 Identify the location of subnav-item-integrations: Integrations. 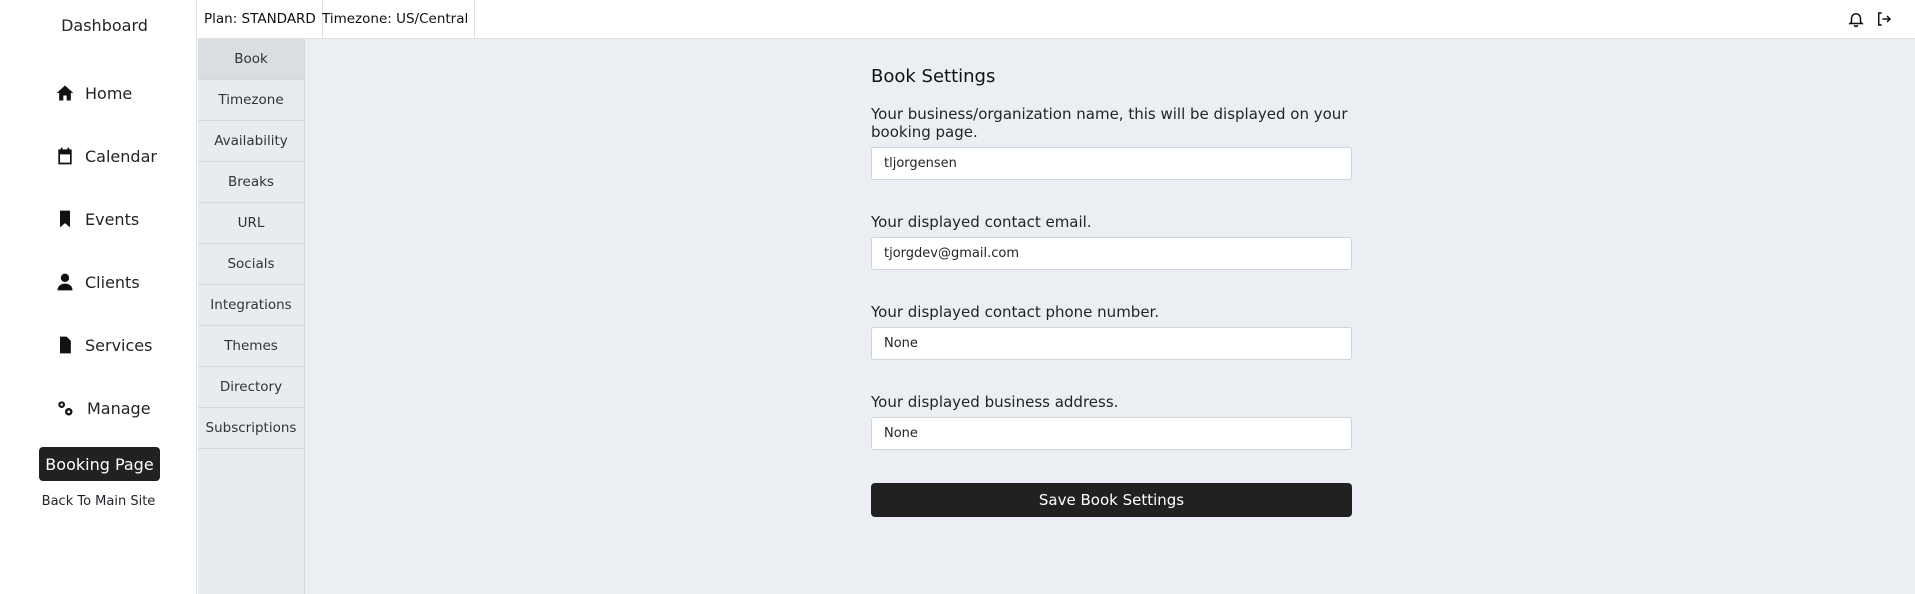
(251, 305).